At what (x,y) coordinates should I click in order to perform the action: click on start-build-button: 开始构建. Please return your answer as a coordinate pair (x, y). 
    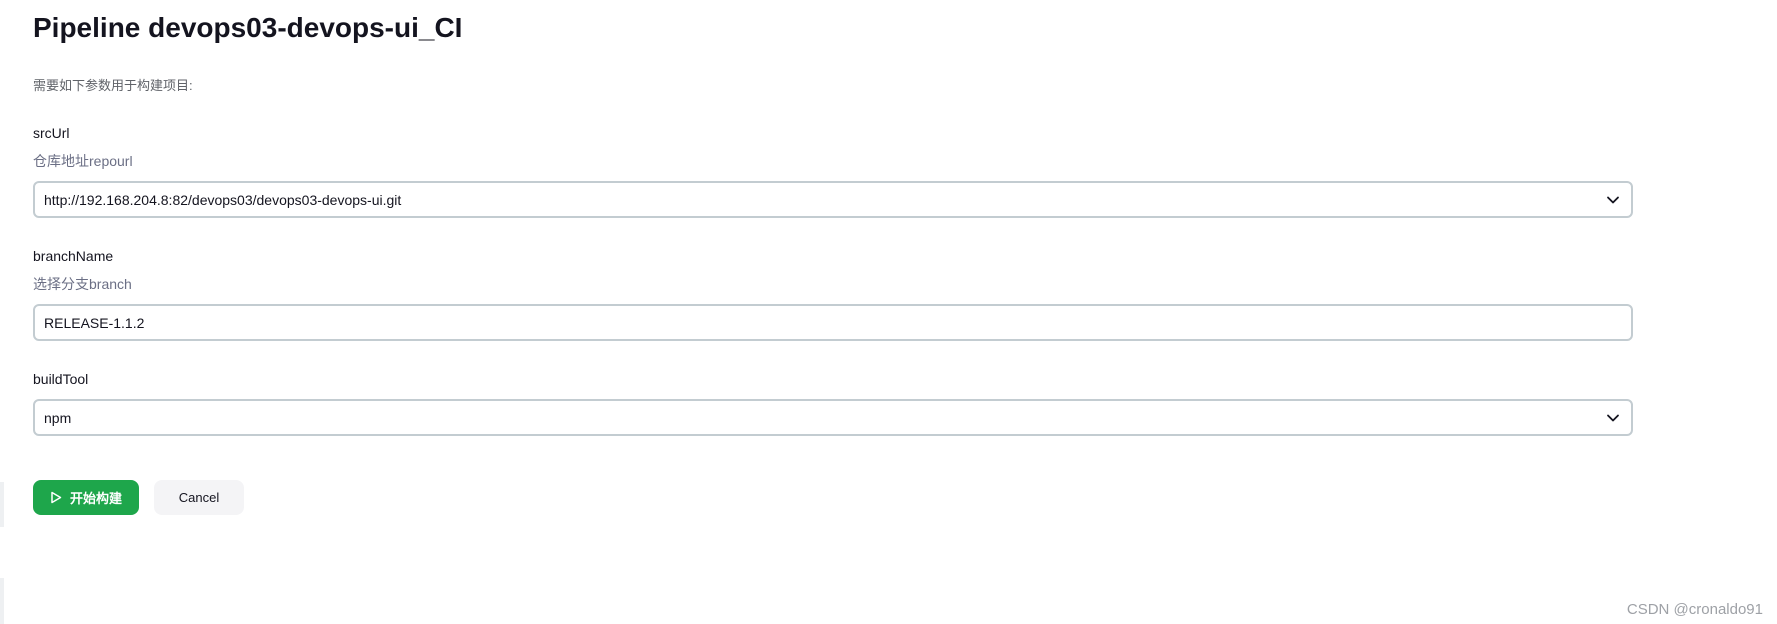
    Looking at the image, I should click on (86, 497).